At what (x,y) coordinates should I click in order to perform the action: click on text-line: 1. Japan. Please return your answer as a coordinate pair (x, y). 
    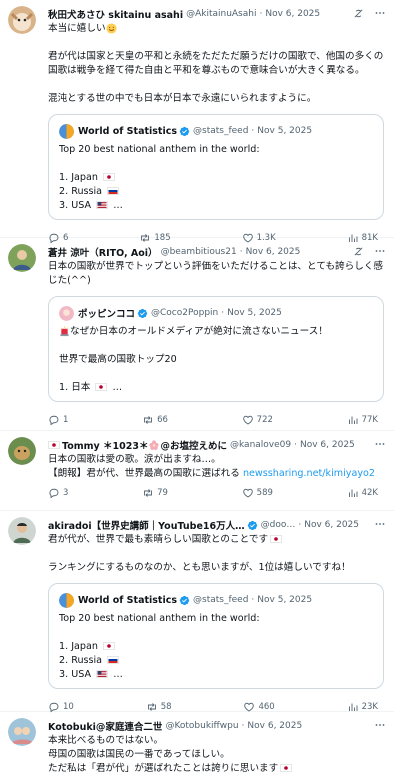
    Looking at the image, I should click on (78, 177).